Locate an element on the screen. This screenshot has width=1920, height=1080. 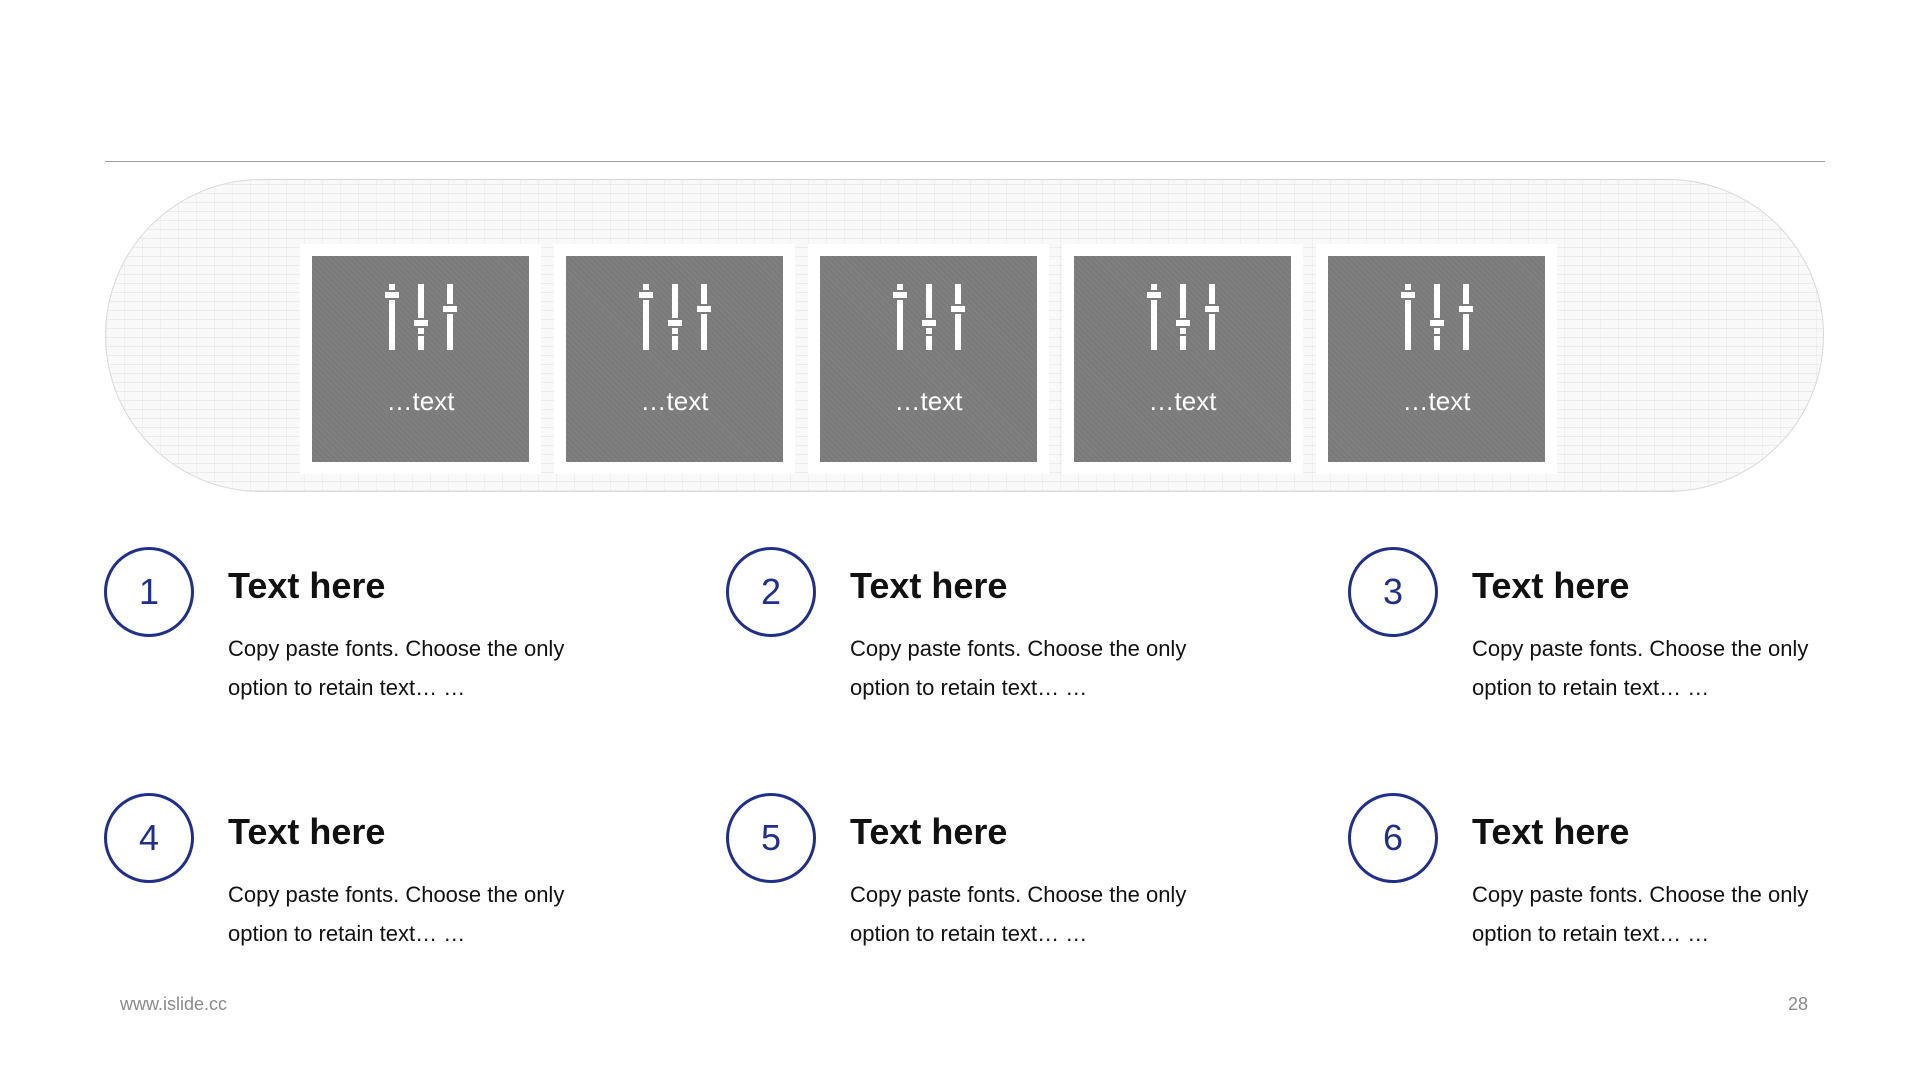
tile-1: …text is located at coordinates (420, 359).